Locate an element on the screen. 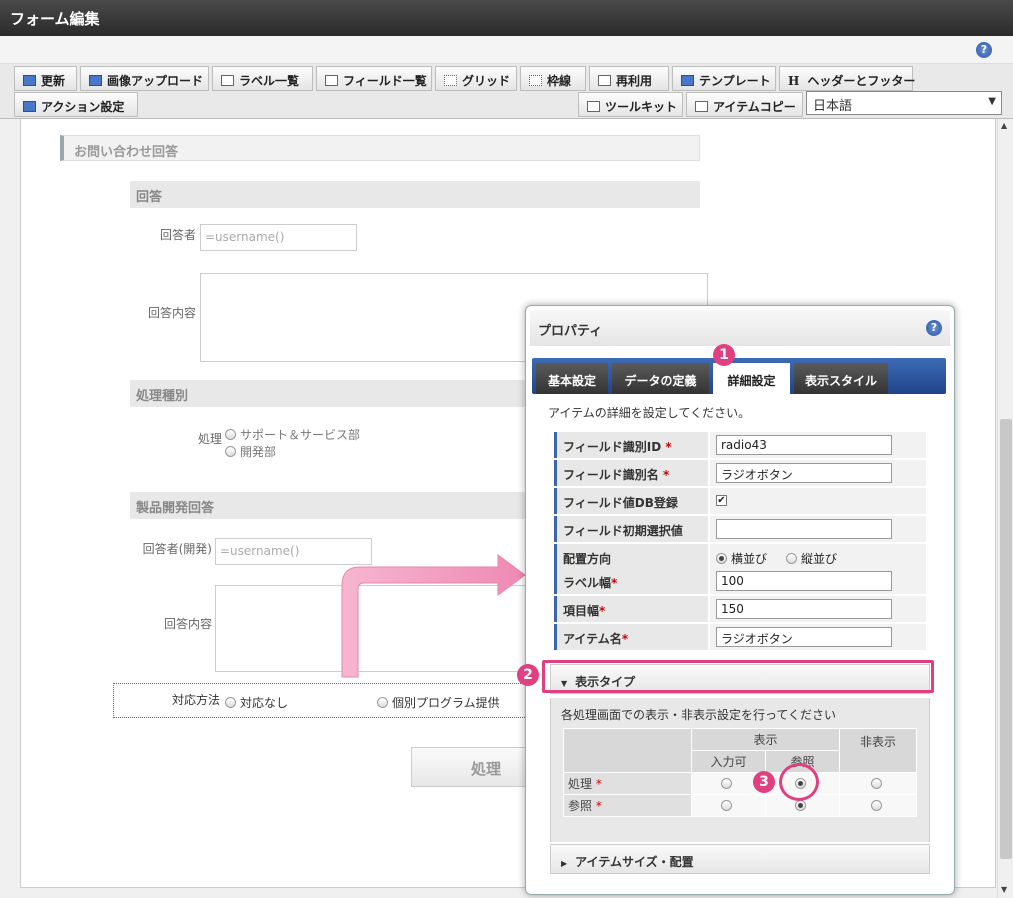  item-name-input: ラジオボタン is located at coordinates (804, 637).